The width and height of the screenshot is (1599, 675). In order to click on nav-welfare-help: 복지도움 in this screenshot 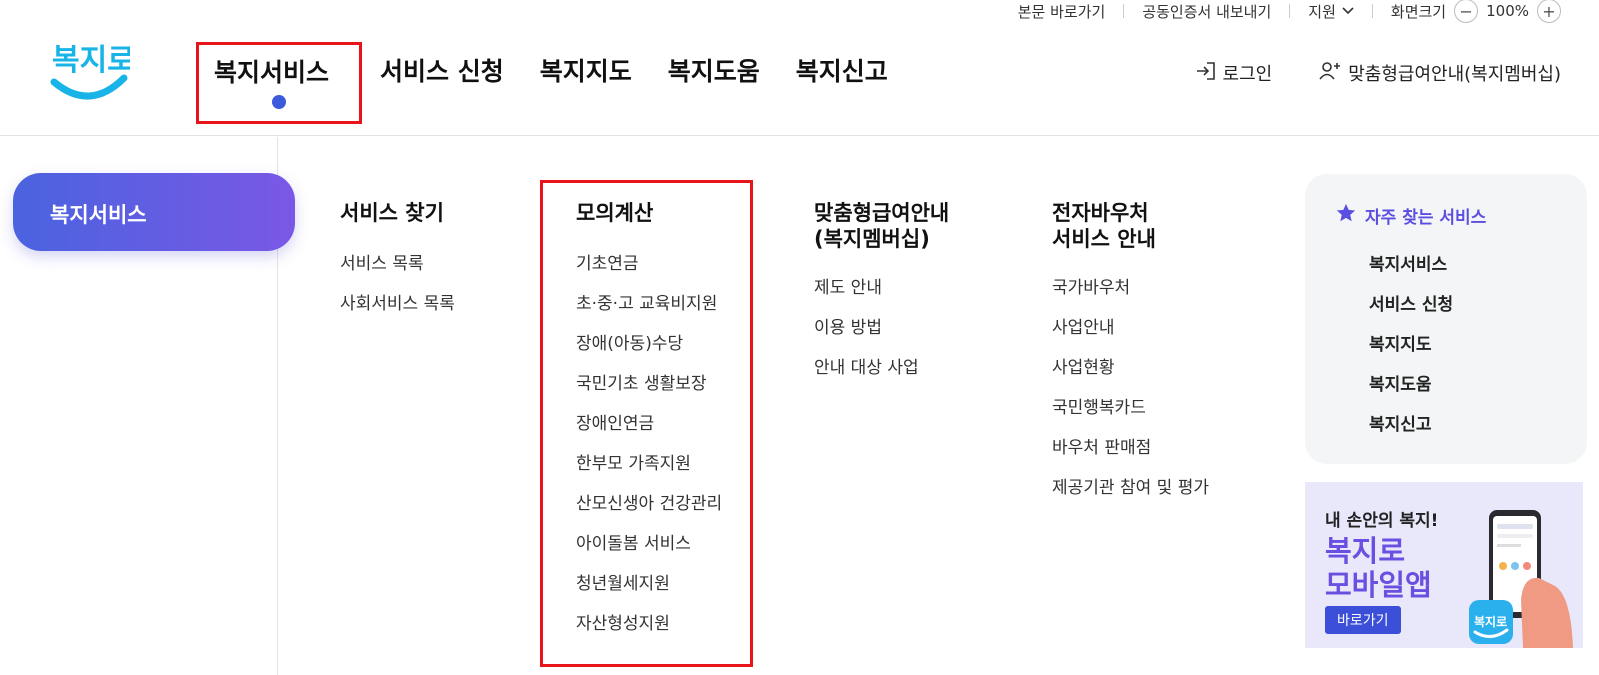, I will do `click(714, 83)`.